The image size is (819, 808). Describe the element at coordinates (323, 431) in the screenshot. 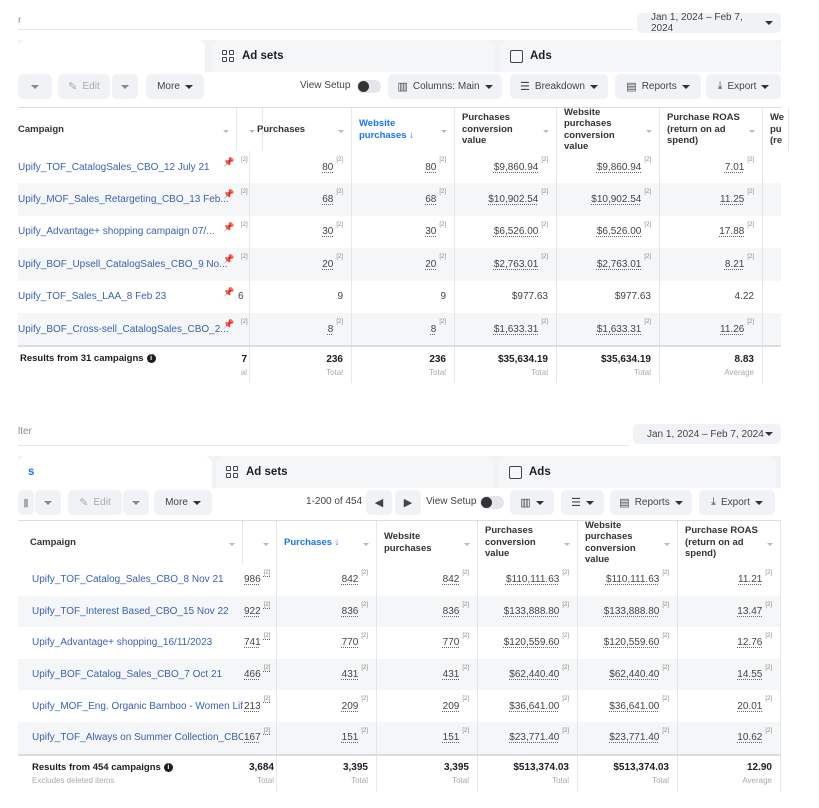

I see `search-filter-input: lter` at that location.